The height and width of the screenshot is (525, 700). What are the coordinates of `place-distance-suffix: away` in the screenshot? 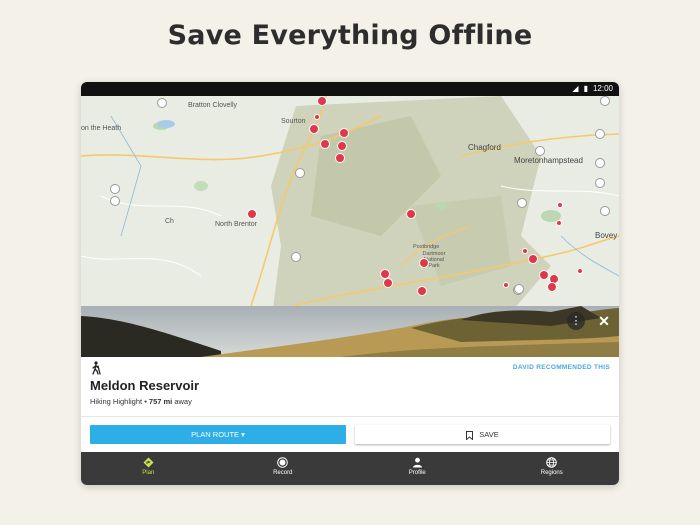 It's located at (182, 401).